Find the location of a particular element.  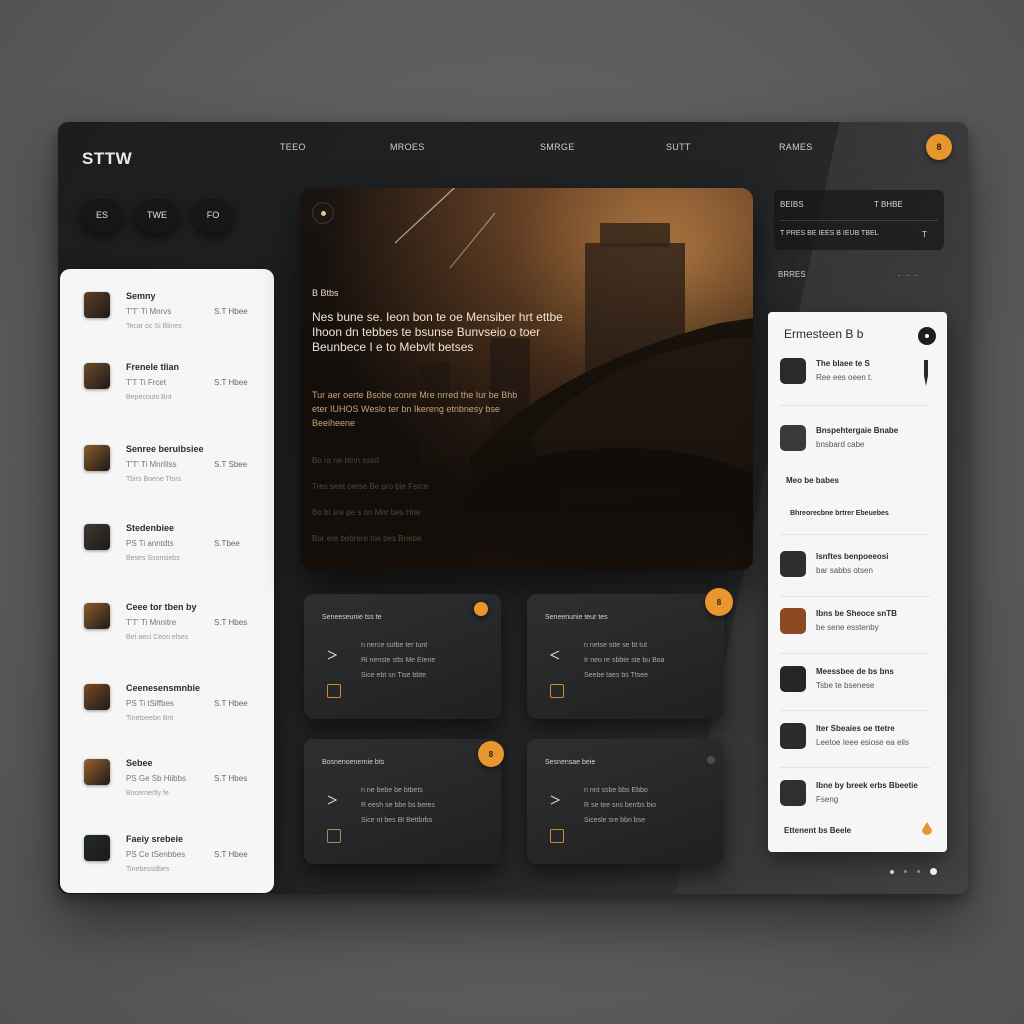

hero-faded-line: Bo ra ne btnn sssrt is located at coordinates (346, 460).